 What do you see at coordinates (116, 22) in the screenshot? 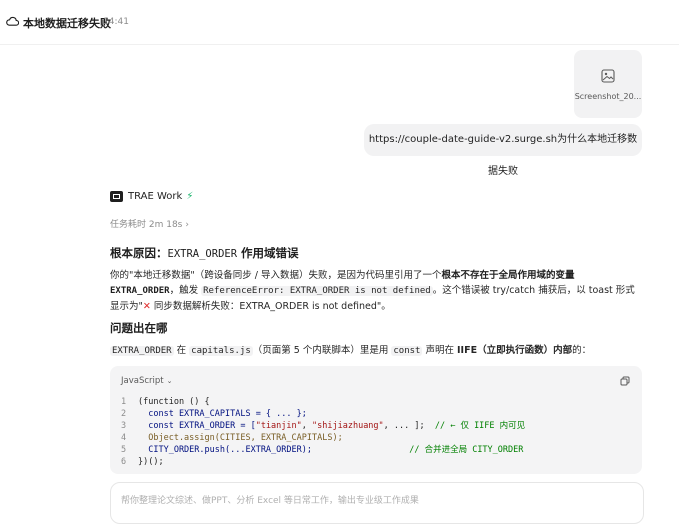
I see `conversation-time: 14:41` at bounding box center [116, 22].